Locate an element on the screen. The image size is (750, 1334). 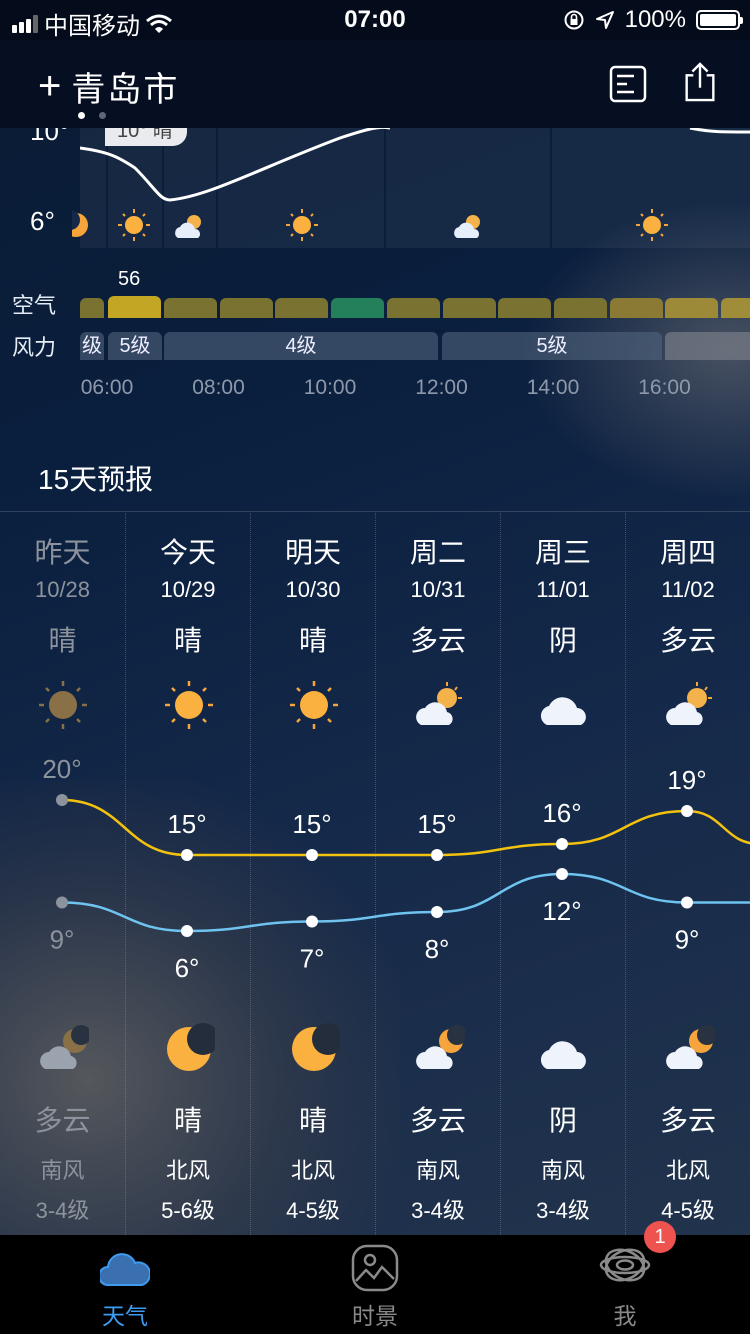
location-icon is located at coordinates (604, 20).